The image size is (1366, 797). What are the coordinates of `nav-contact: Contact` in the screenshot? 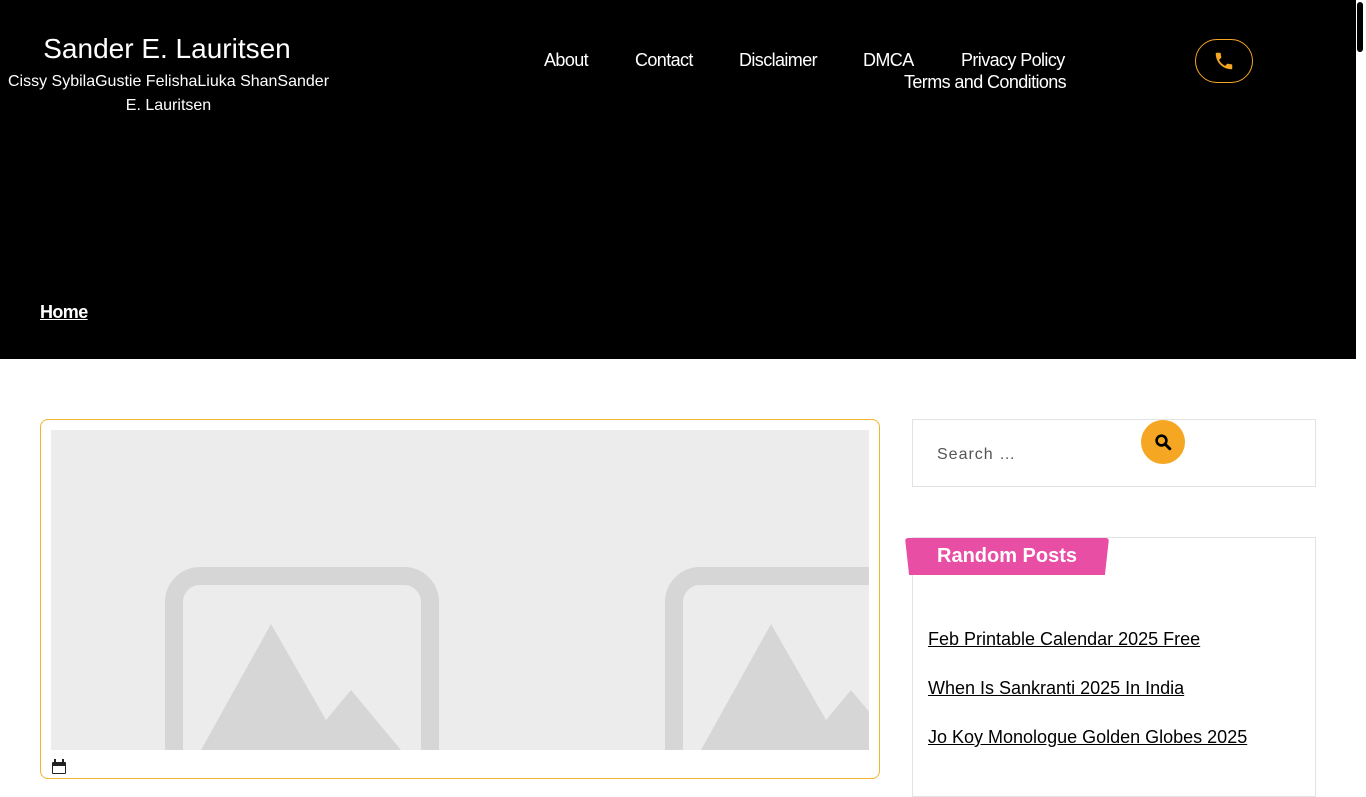 It's located at (664, 60).